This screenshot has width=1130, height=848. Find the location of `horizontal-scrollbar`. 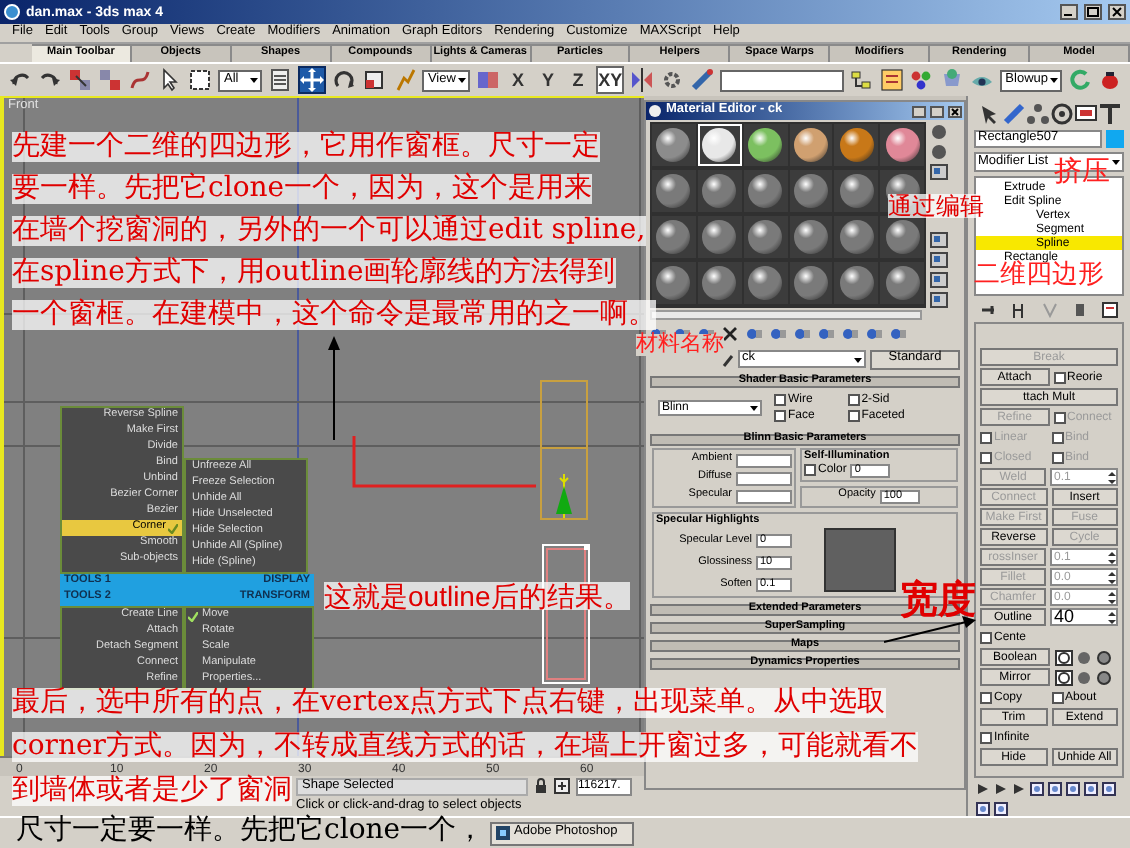

horizontal-scrollbar is located at coordinates (786, 315).